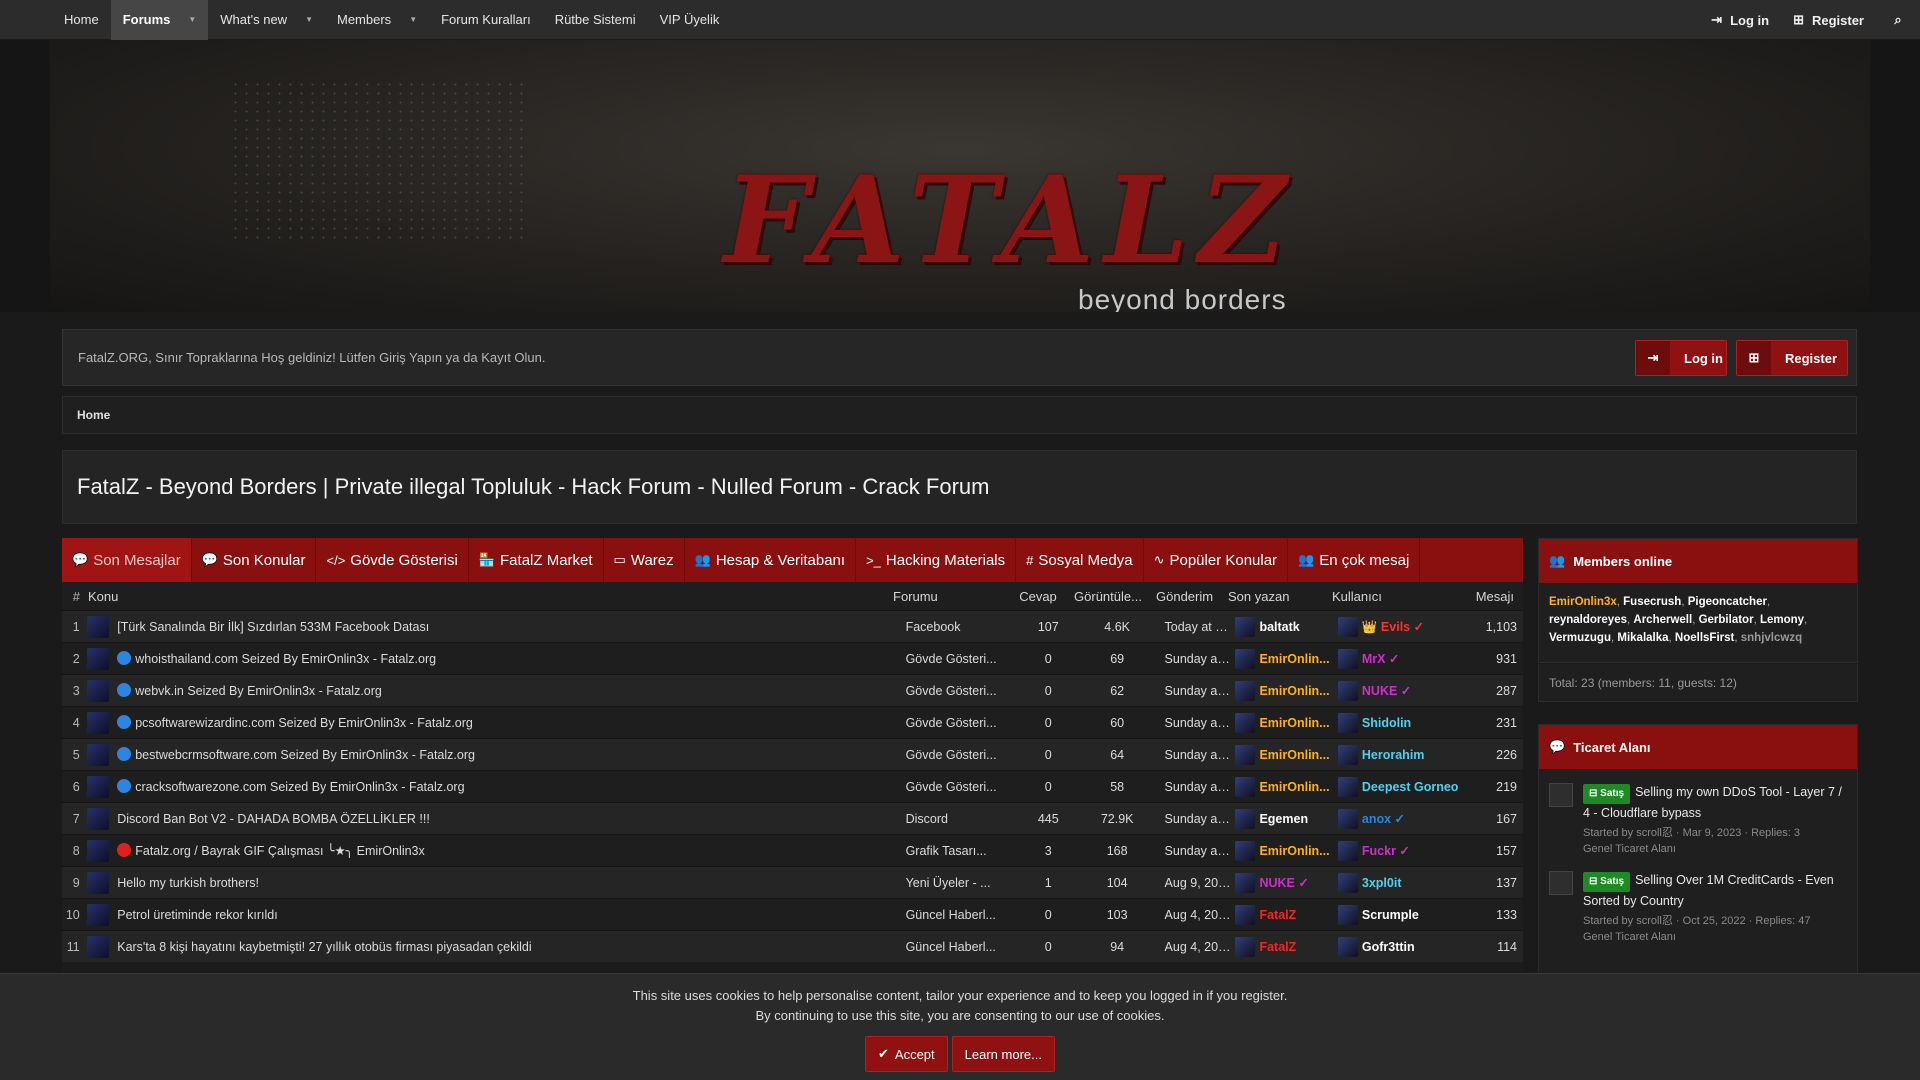  Describe the element at coordinates (1792, 358) in the screenshot. I see `welcome-register-button: ⊞ Register` at that location.